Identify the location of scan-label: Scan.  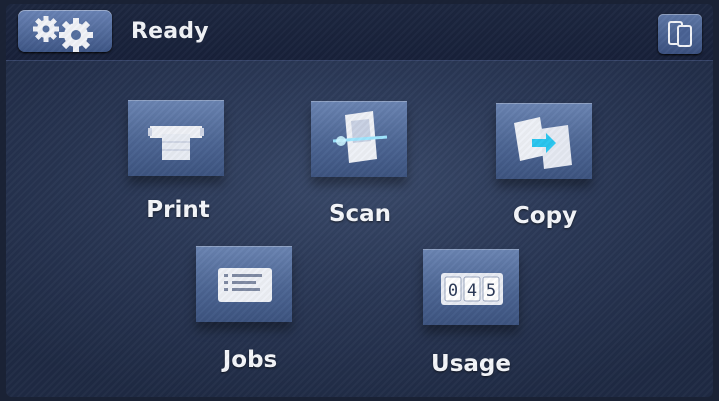
(360, 214).